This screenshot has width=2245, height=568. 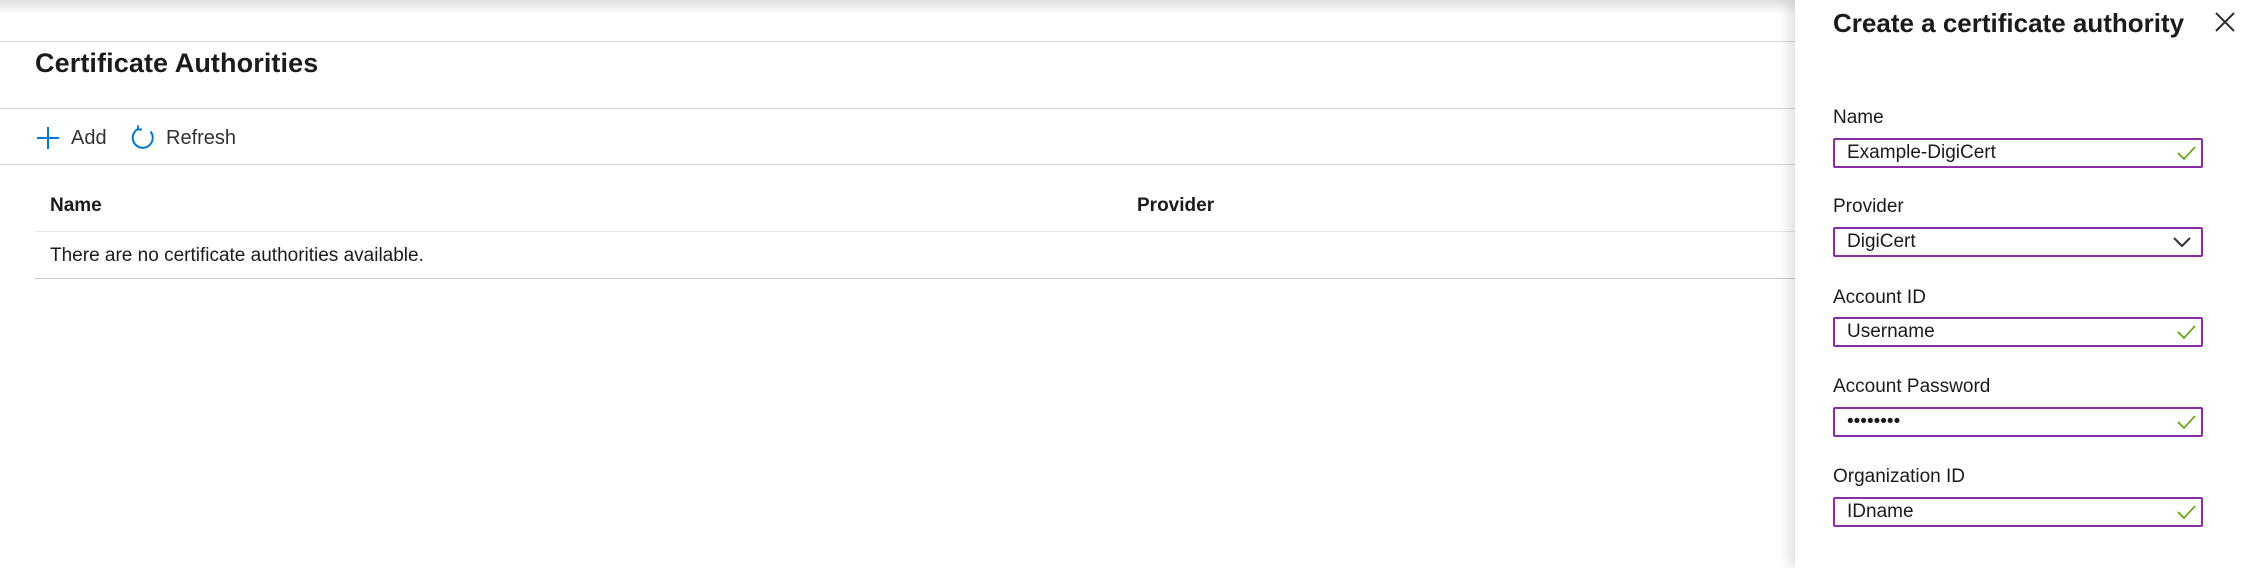 What do you see at coordinates (1899, 476) in the screenshot?
I see `organization-id-label: Organization ID` at bounding box center [1899, 476].